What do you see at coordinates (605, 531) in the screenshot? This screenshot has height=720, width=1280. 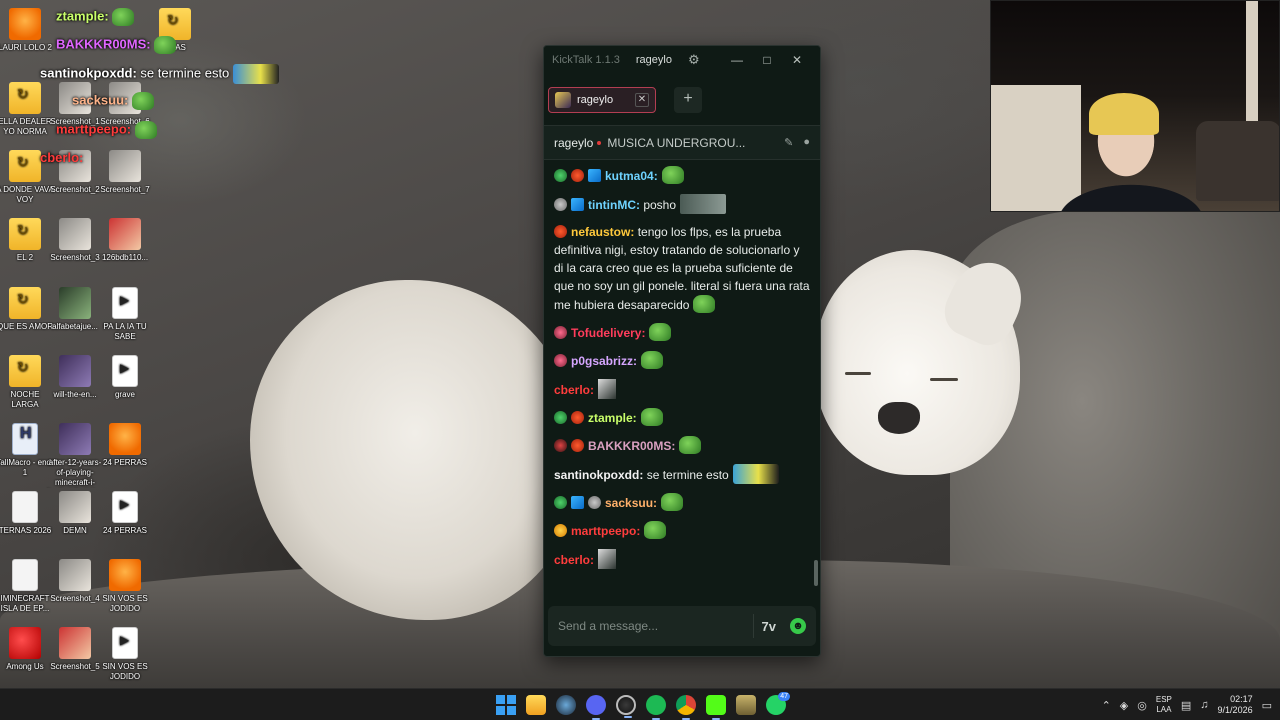 I see `chat-username: marttpeepo:` at bounding box center [605, 531].